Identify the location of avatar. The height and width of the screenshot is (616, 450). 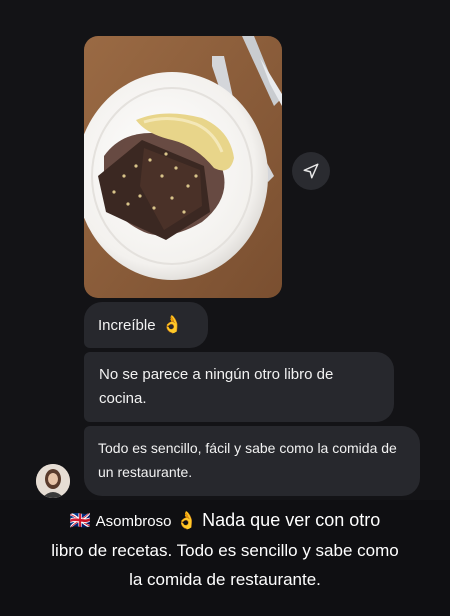
(53, 481).